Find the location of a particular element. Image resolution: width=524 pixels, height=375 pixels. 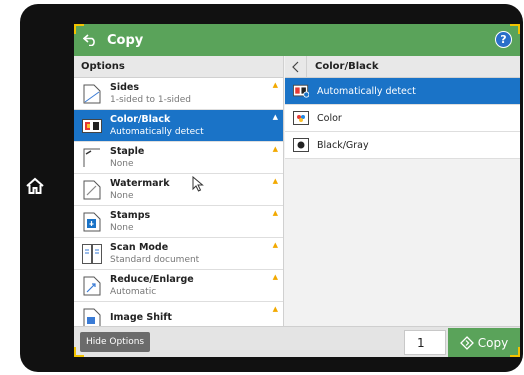

option-image-shift: Image Shift ▲ is located at coordinates (178, 314).